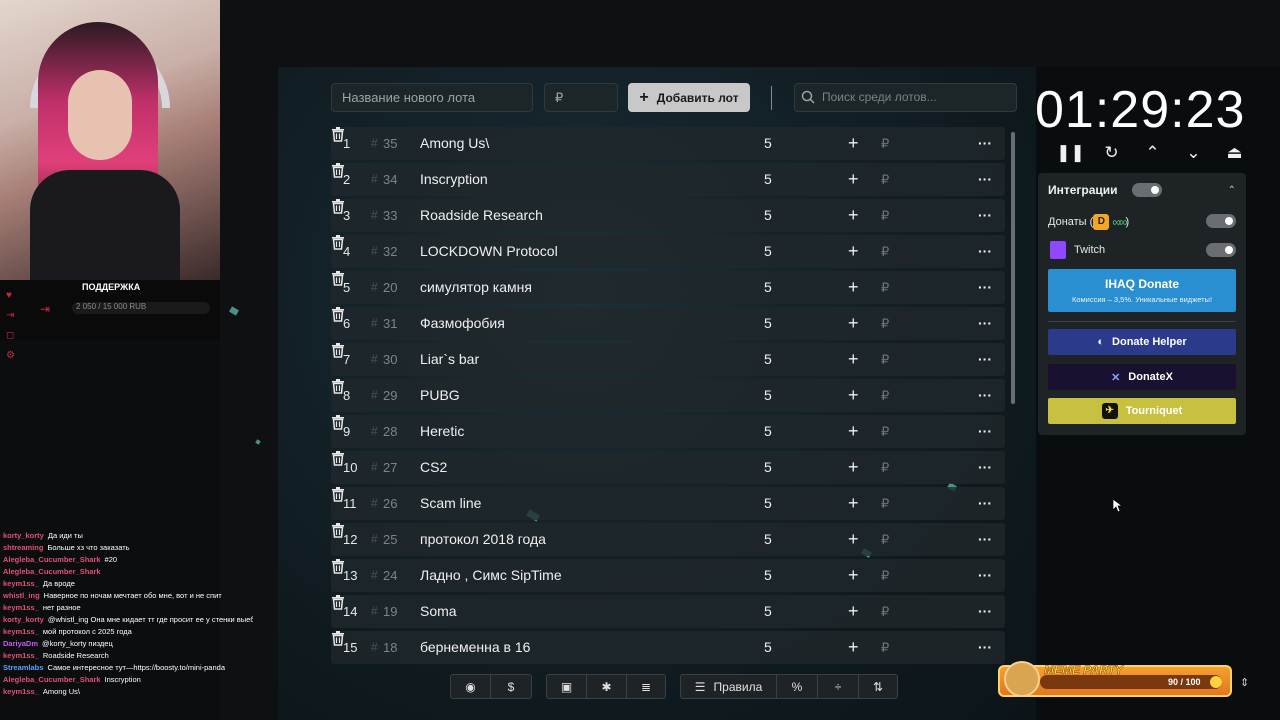 This screenshot has width=1280, height=720. Describe the element at coordinates (1142, 342) in the screenshot. I see `donate-helper-button: ◐ Donate Helper` at that location.